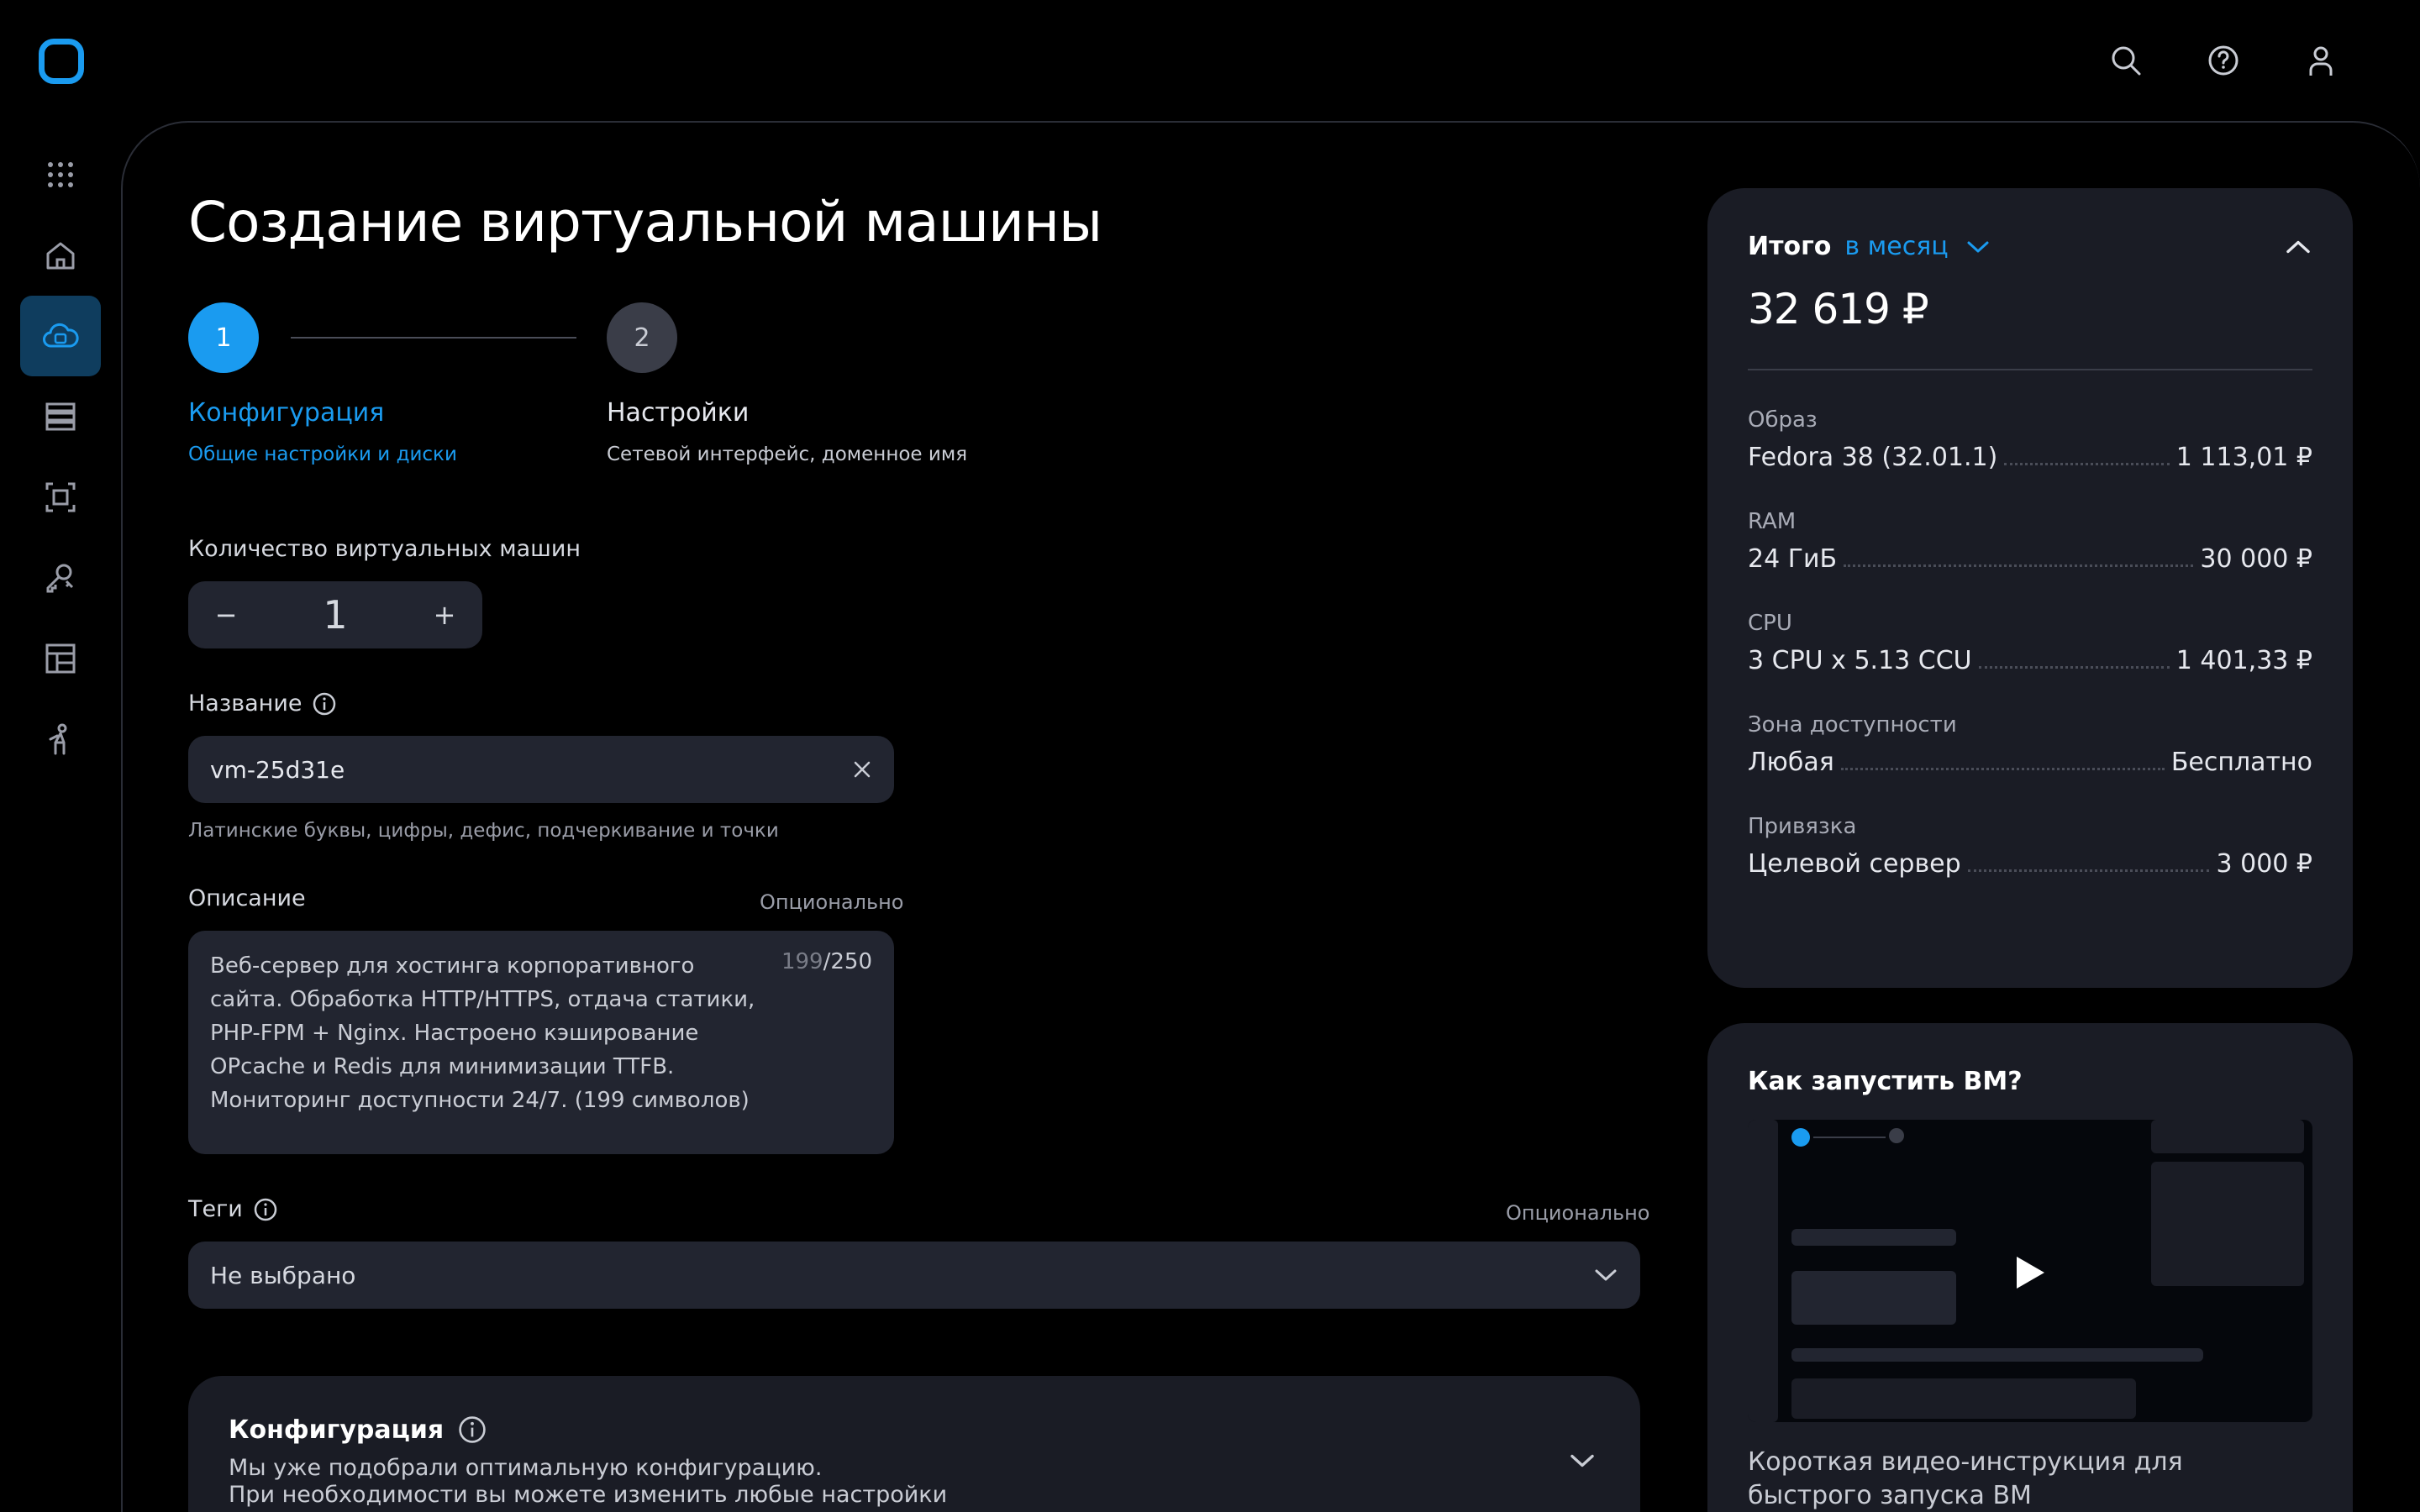  Describe the element at coordinates (1793, 559) in the screenshot. I see `summary-row-name: 24 ГиБ` at that location.